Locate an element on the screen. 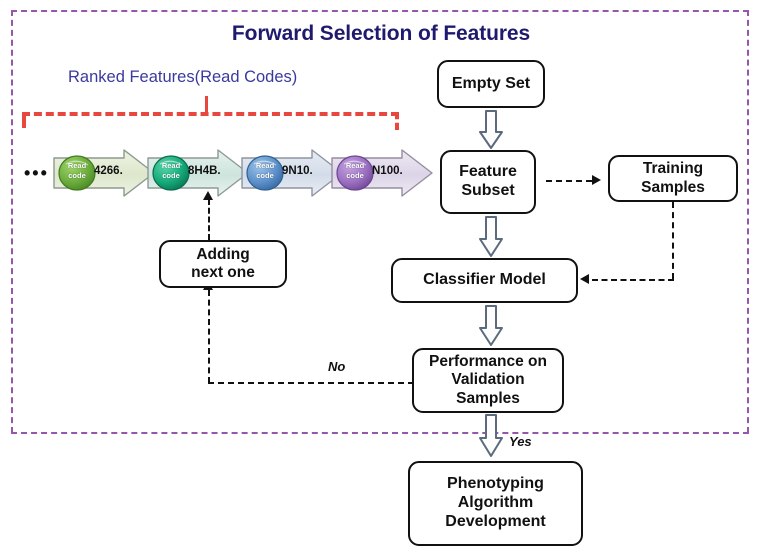  ranked-features-label: Ranked Features(Read Codes) is located at coordinates (183, 77).